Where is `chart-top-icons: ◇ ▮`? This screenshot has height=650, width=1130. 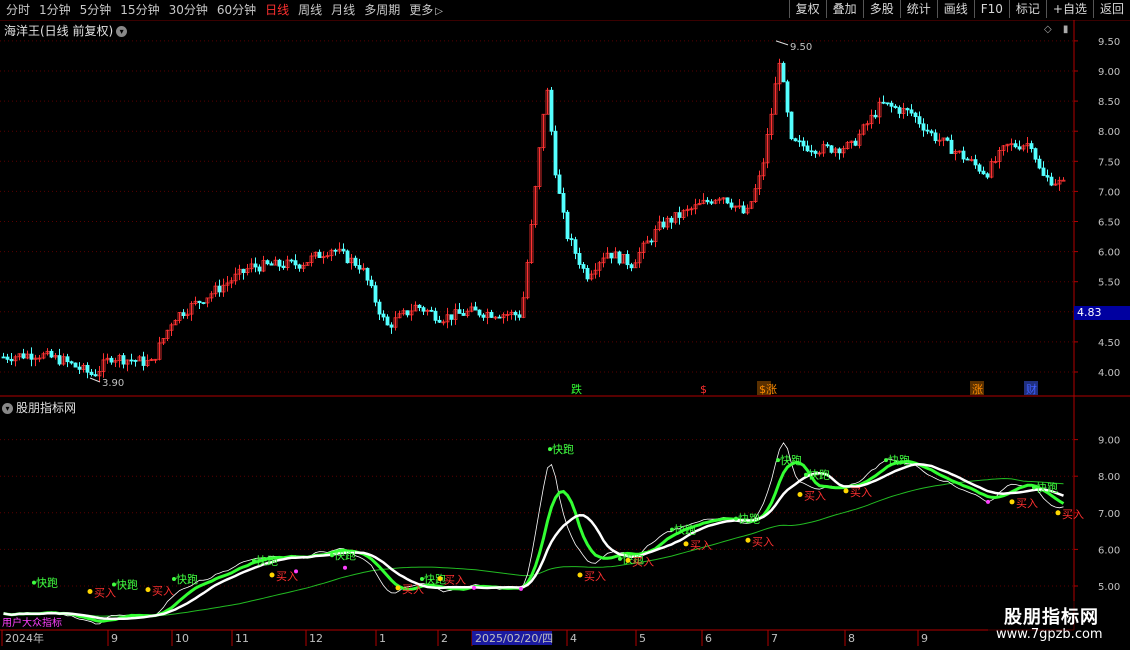 chart-top-icons: ◇ ▮ is located at coordinates (1056, 29).